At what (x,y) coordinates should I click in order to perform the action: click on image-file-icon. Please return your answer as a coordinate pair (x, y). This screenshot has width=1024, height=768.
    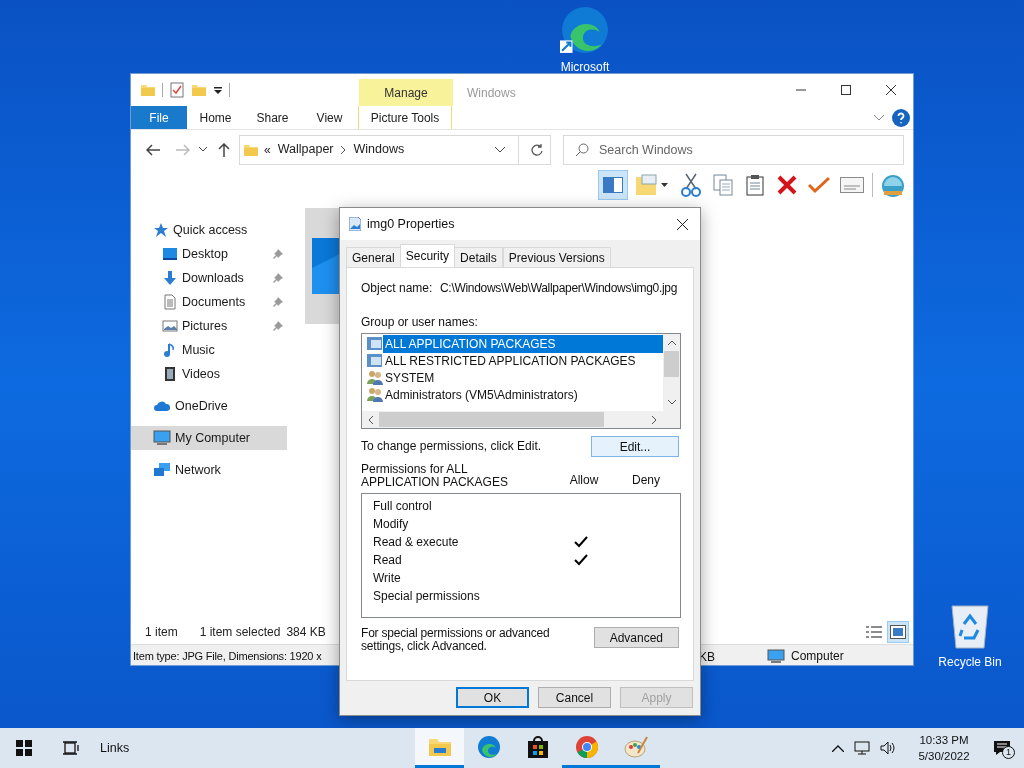
    Looking at the image, I should click on (355, 224).